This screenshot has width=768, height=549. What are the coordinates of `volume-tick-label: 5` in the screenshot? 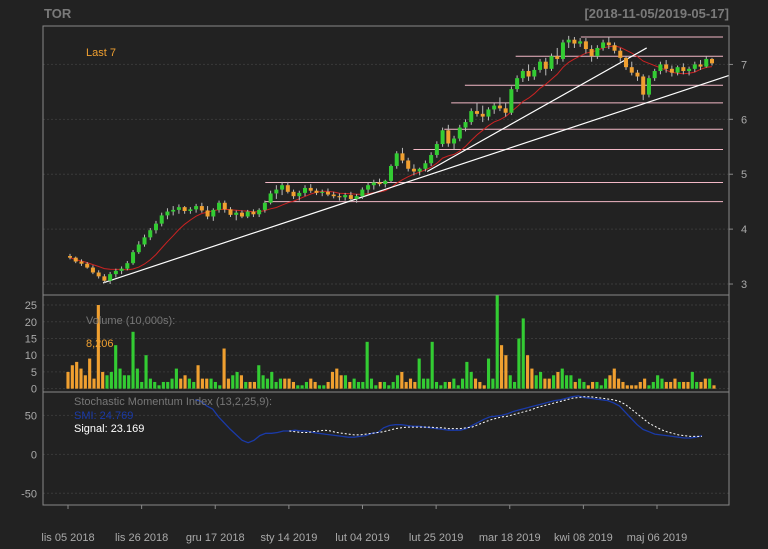 It's located at (34, 373).